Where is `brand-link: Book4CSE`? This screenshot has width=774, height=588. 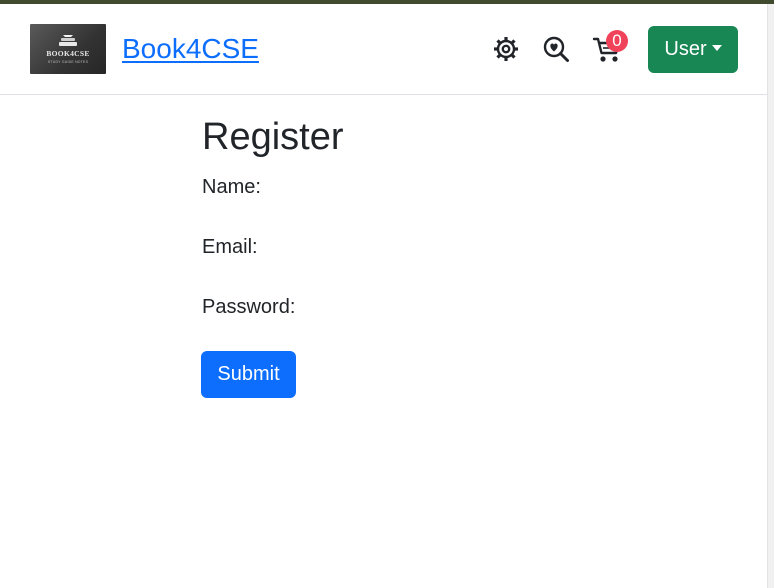 brand-link: Book4CSE is located at coordinates (190, 49).